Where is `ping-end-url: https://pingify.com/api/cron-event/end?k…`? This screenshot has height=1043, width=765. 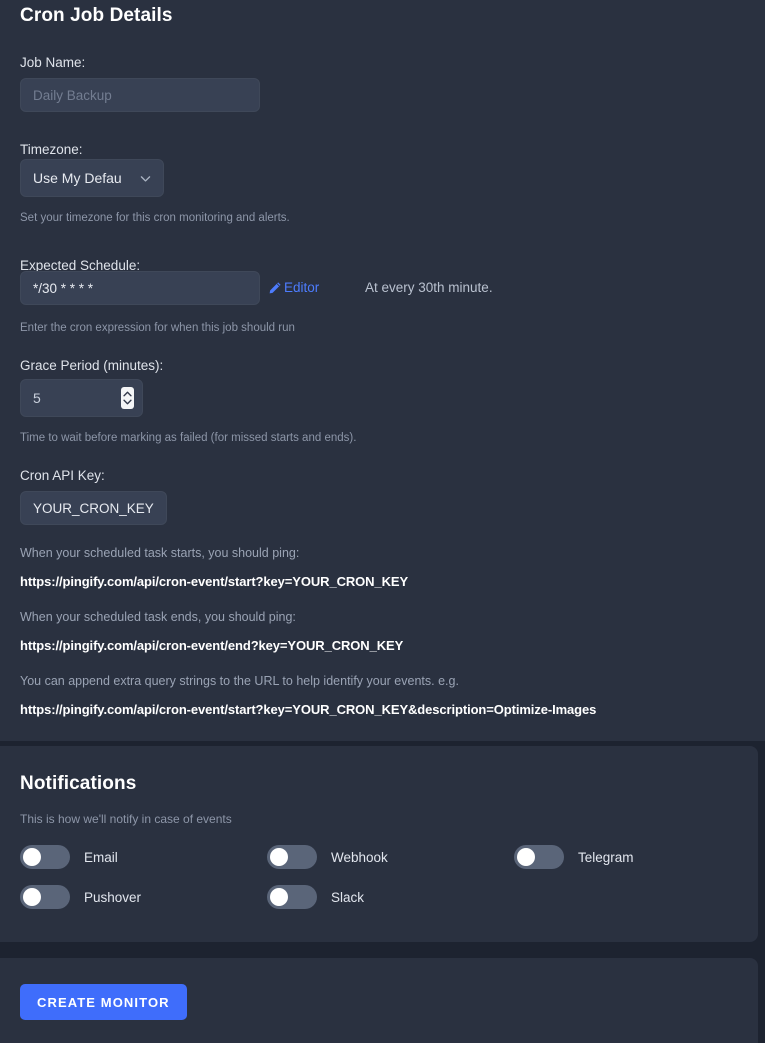 ping-end-url: https://pingify.com/api/cron-event/end?k… is located at coordinates (212, 645).